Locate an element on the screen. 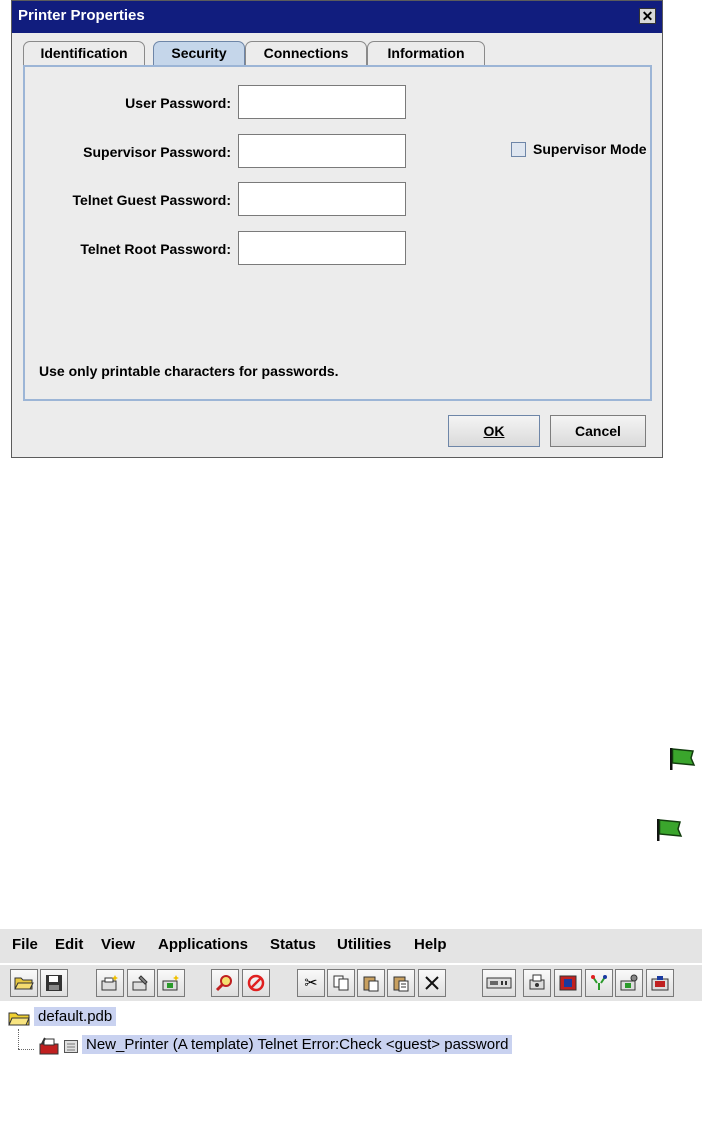 This screenshot has width=702, height=1133. new-printer-icon is located at coordinates (109, 983).